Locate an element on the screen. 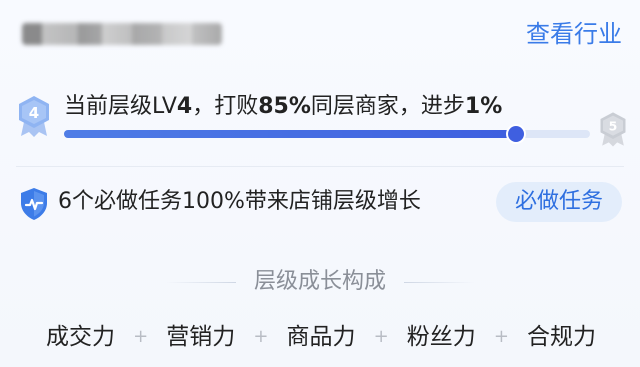  section-divider is located at coordinates (320, 166).